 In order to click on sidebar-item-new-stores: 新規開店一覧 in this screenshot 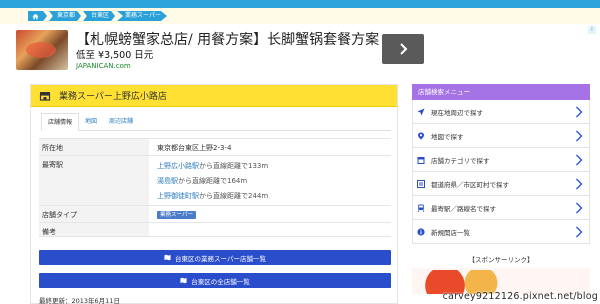, I will do `click(501, 232)`.